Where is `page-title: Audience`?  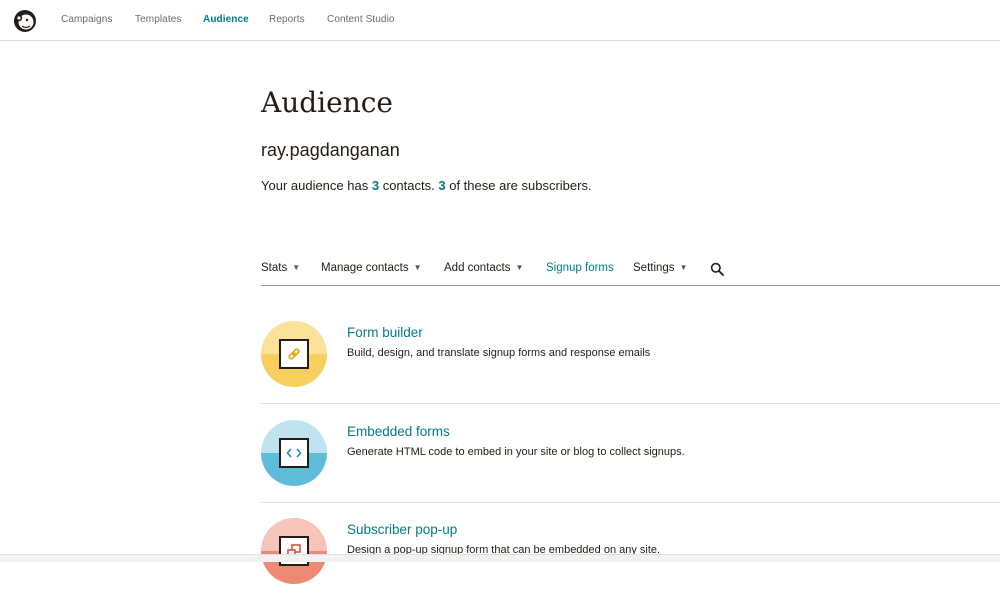 page-title: Audience is located at coordinates (327, 102).